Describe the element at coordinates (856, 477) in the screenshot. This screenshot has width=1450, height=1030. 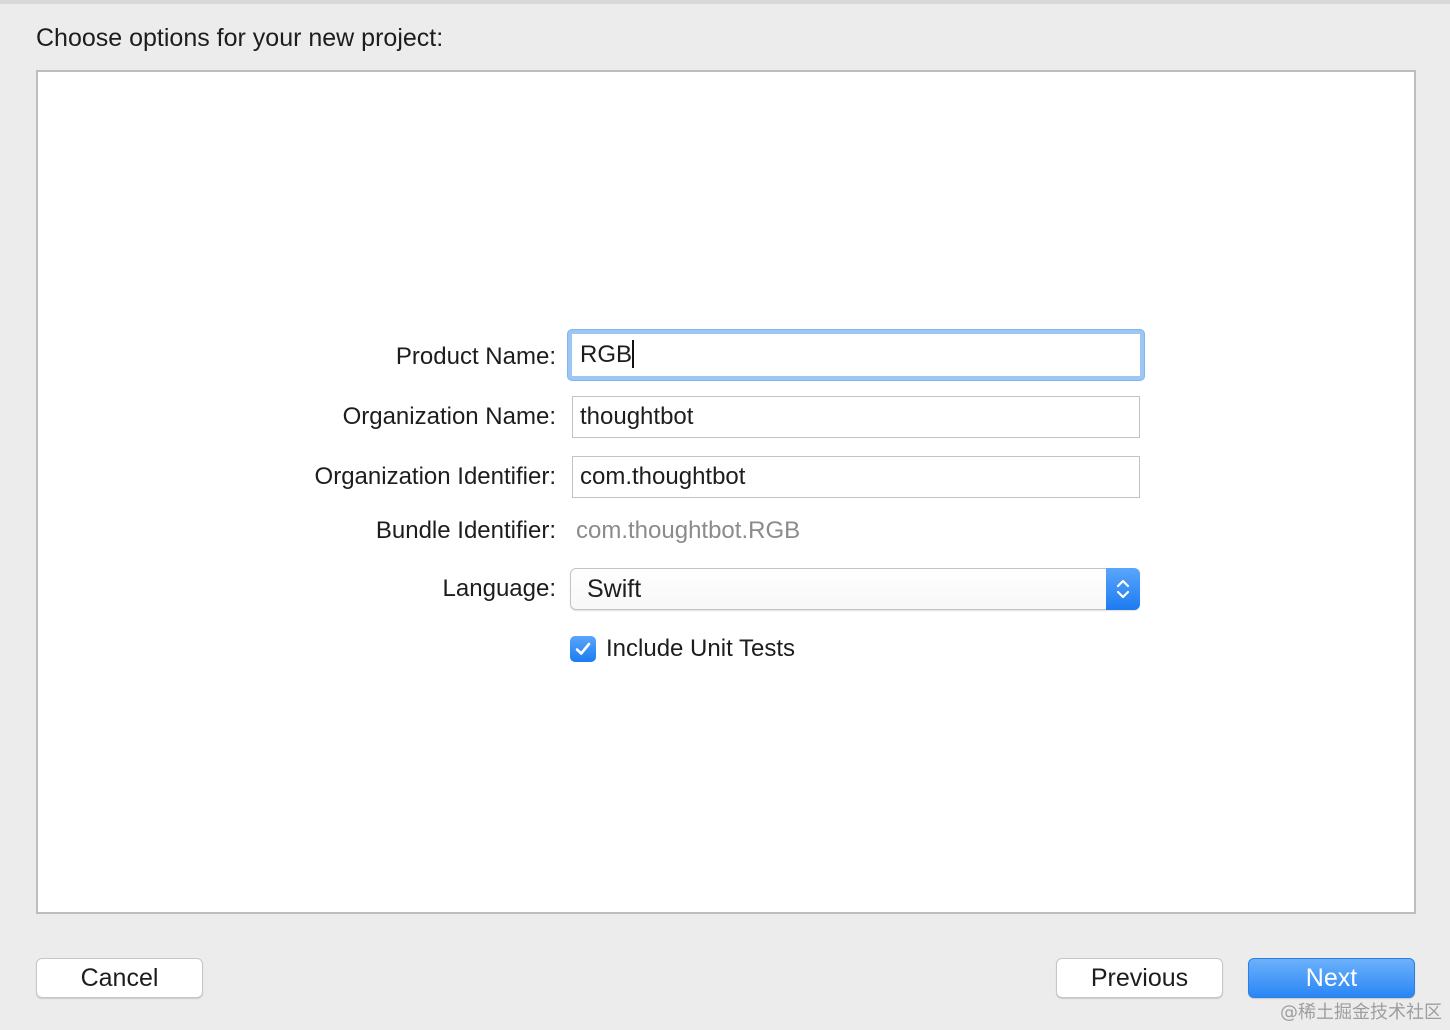
I see `organization-identifier-input: com.thoughtbot` at that location.